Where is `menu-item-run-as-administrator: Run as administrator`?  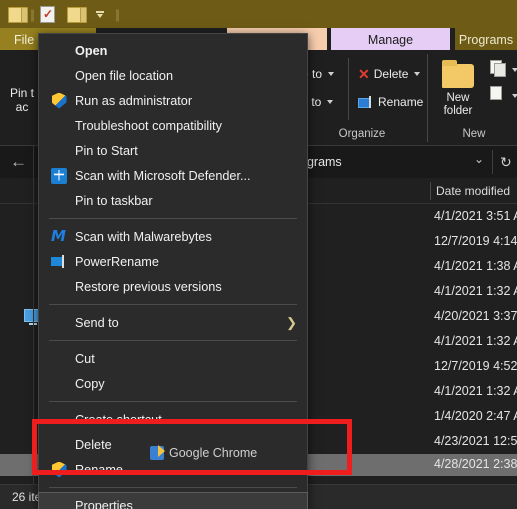 menu-item-run-as-administrator: Run as administrator is located at coordinates (173, 100).